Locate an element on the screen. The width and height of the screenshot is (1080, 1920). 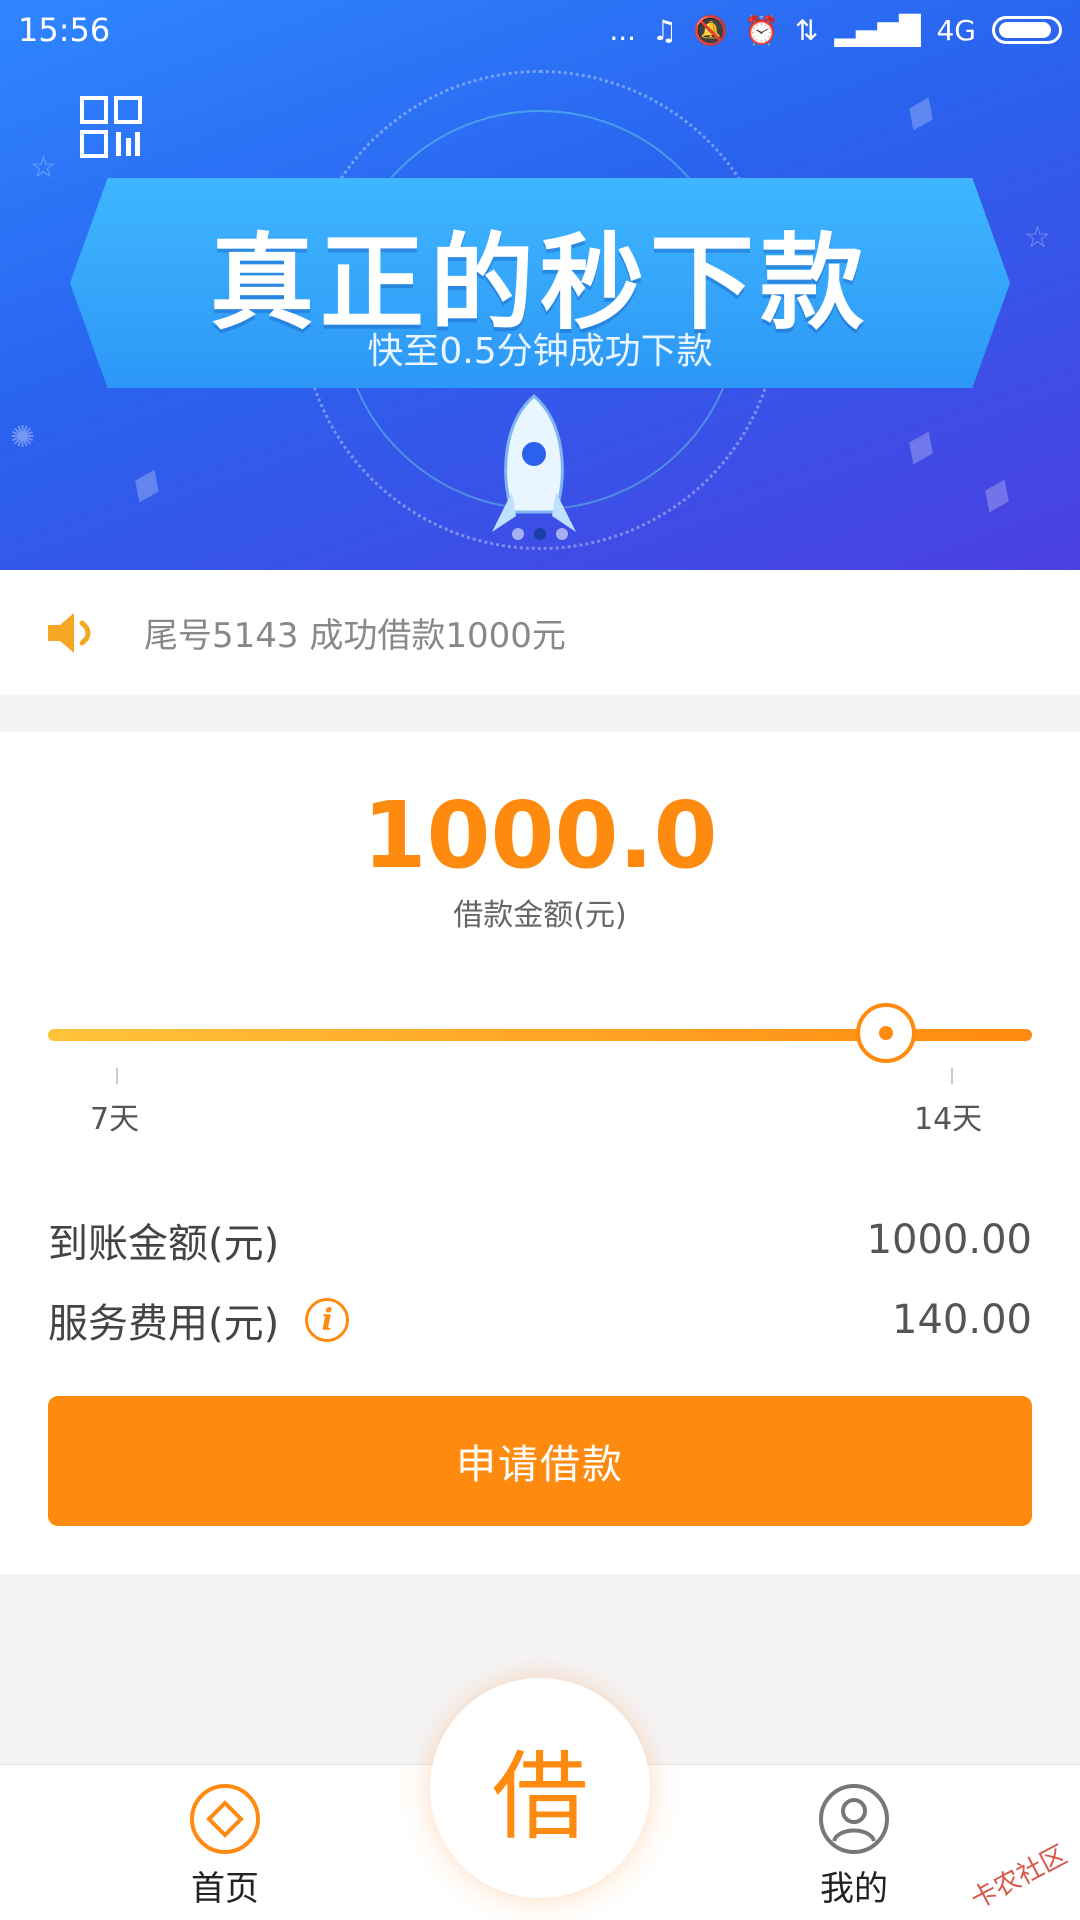
silent-mode-icon: 🔕 is located at coordinates (710, 30).